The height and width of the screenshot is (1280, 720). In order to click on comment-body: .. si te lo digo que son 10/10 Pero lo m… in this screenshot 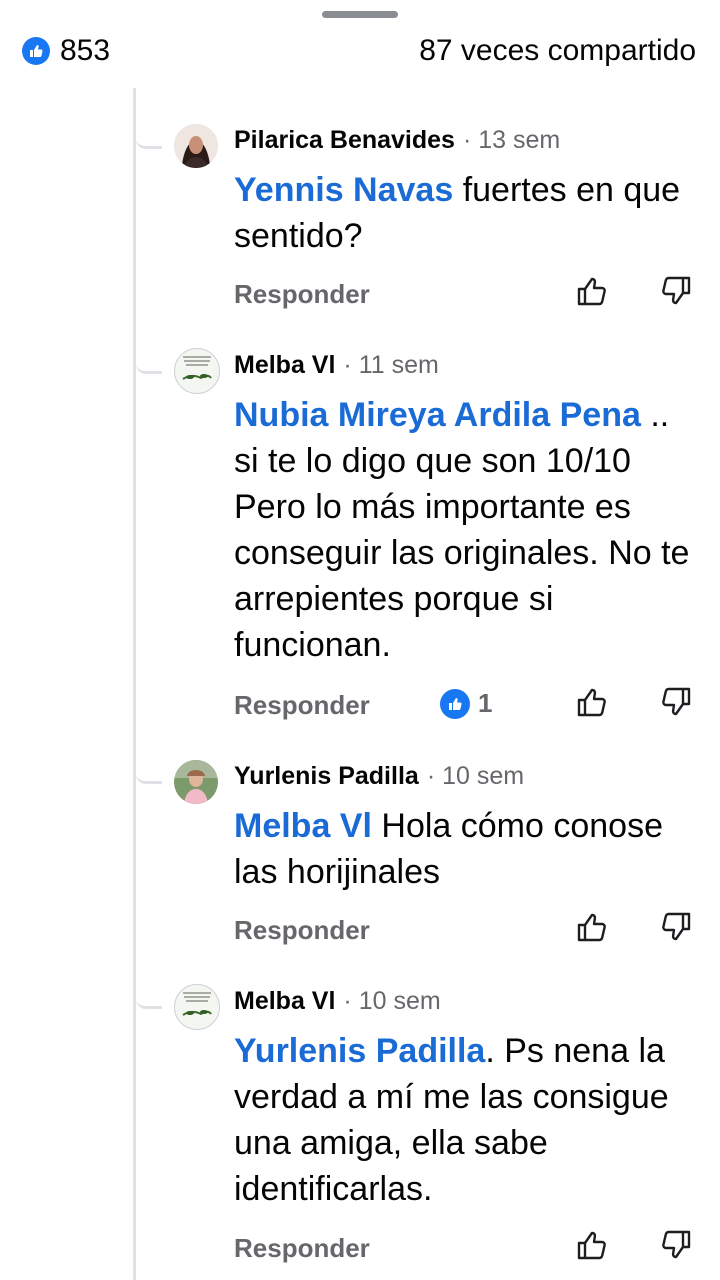, I will do `click(462, 530)`.